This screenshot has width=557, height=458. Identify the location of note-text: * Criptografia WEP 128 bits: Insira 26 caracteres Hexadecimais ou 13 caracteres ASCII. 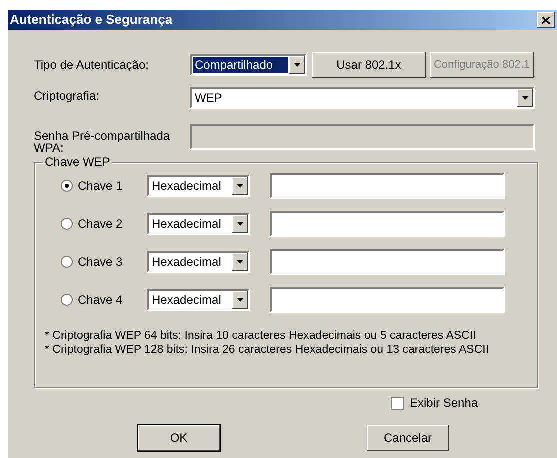
(267, 350).